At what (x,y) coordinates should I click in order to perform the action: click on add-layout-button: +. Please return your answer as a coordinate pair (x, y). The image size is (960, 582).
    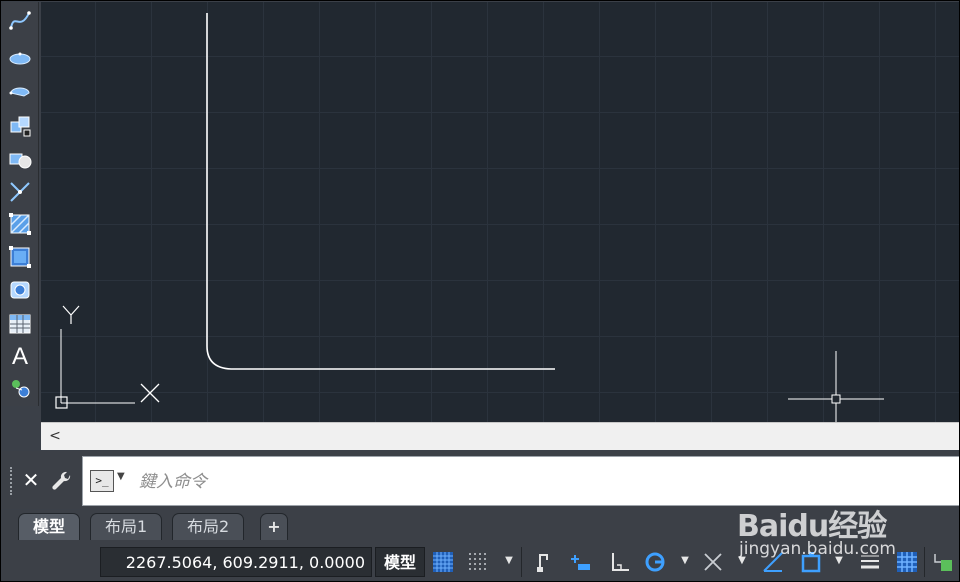
    Looking at the image, I should click on (274, 526).